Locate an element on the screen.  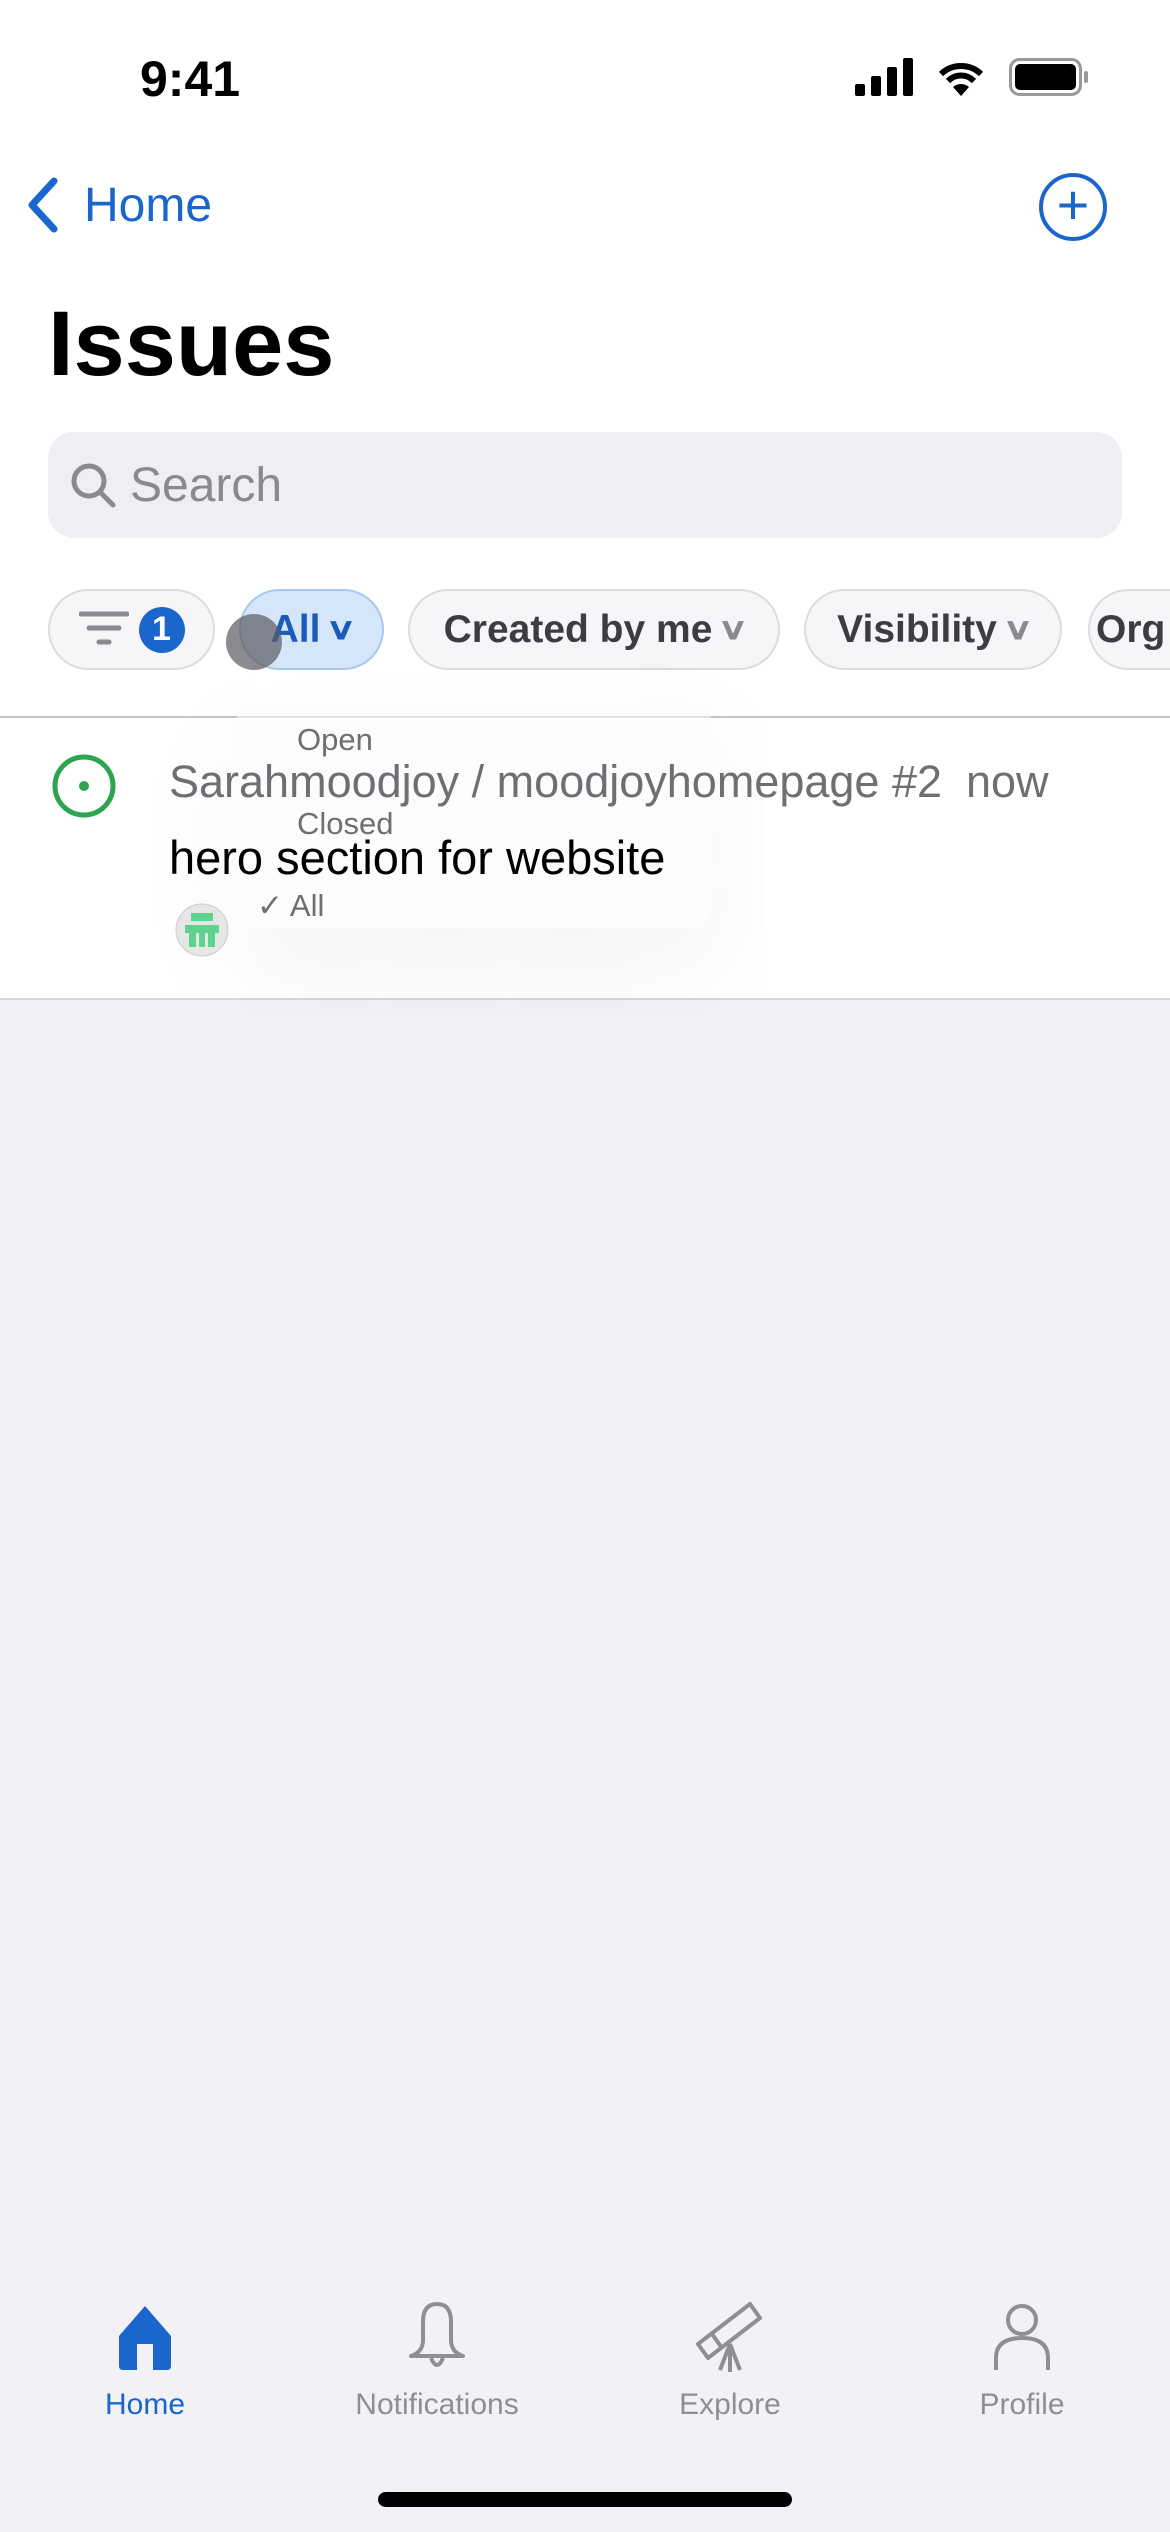
tab-label: Explore is located at coordinates (730, 2404).